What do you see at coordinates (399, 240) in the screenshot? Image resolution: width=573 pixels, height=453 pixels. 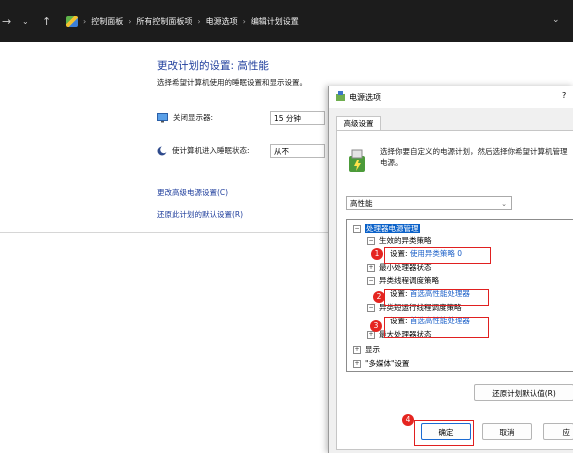 I see `tree-node: − 生效的异类策略` at bounding box center [399, 240].